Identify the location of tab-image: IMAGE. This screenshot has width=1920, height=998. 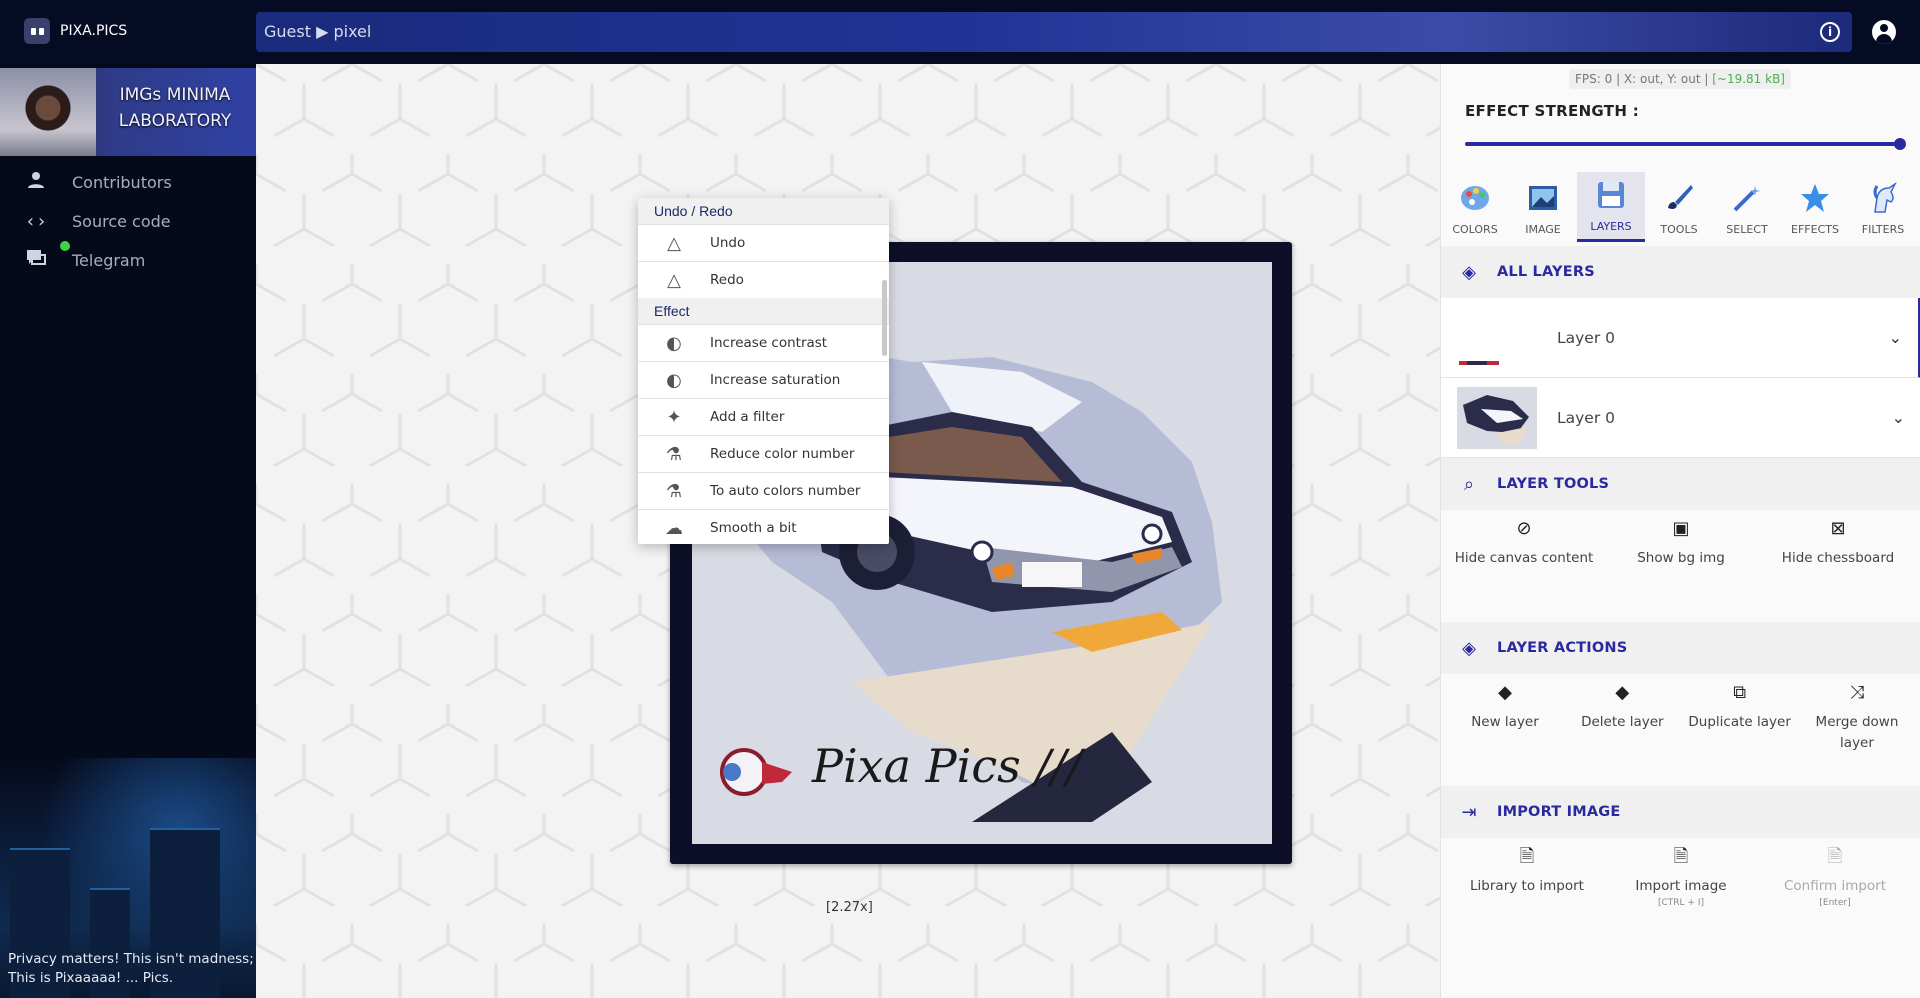
(1543, 207).